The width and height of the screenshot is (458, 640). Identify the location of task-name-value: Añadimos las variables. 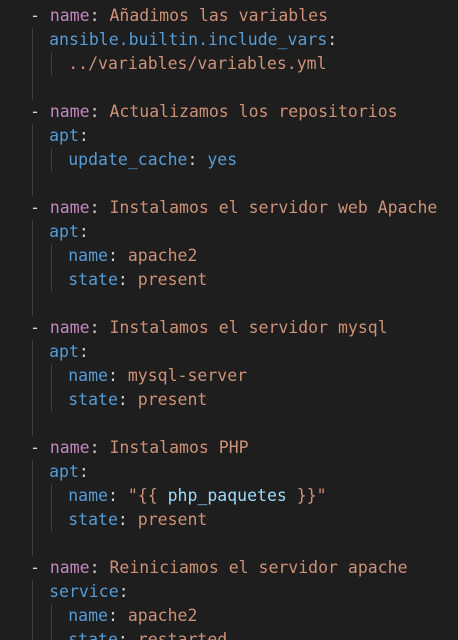
(219, 15).